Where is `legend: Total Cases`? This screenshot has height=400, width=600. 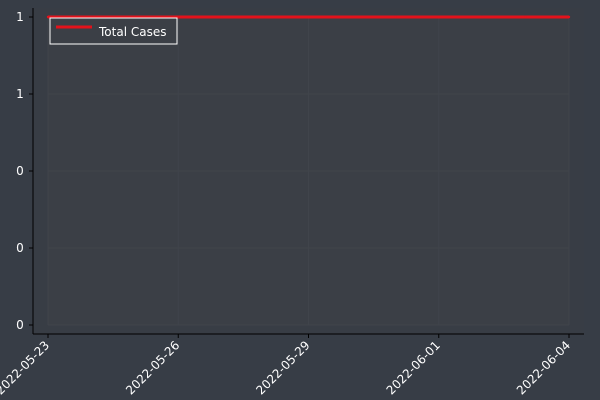 legend: Total Cases is located at coordinates (113, 31).